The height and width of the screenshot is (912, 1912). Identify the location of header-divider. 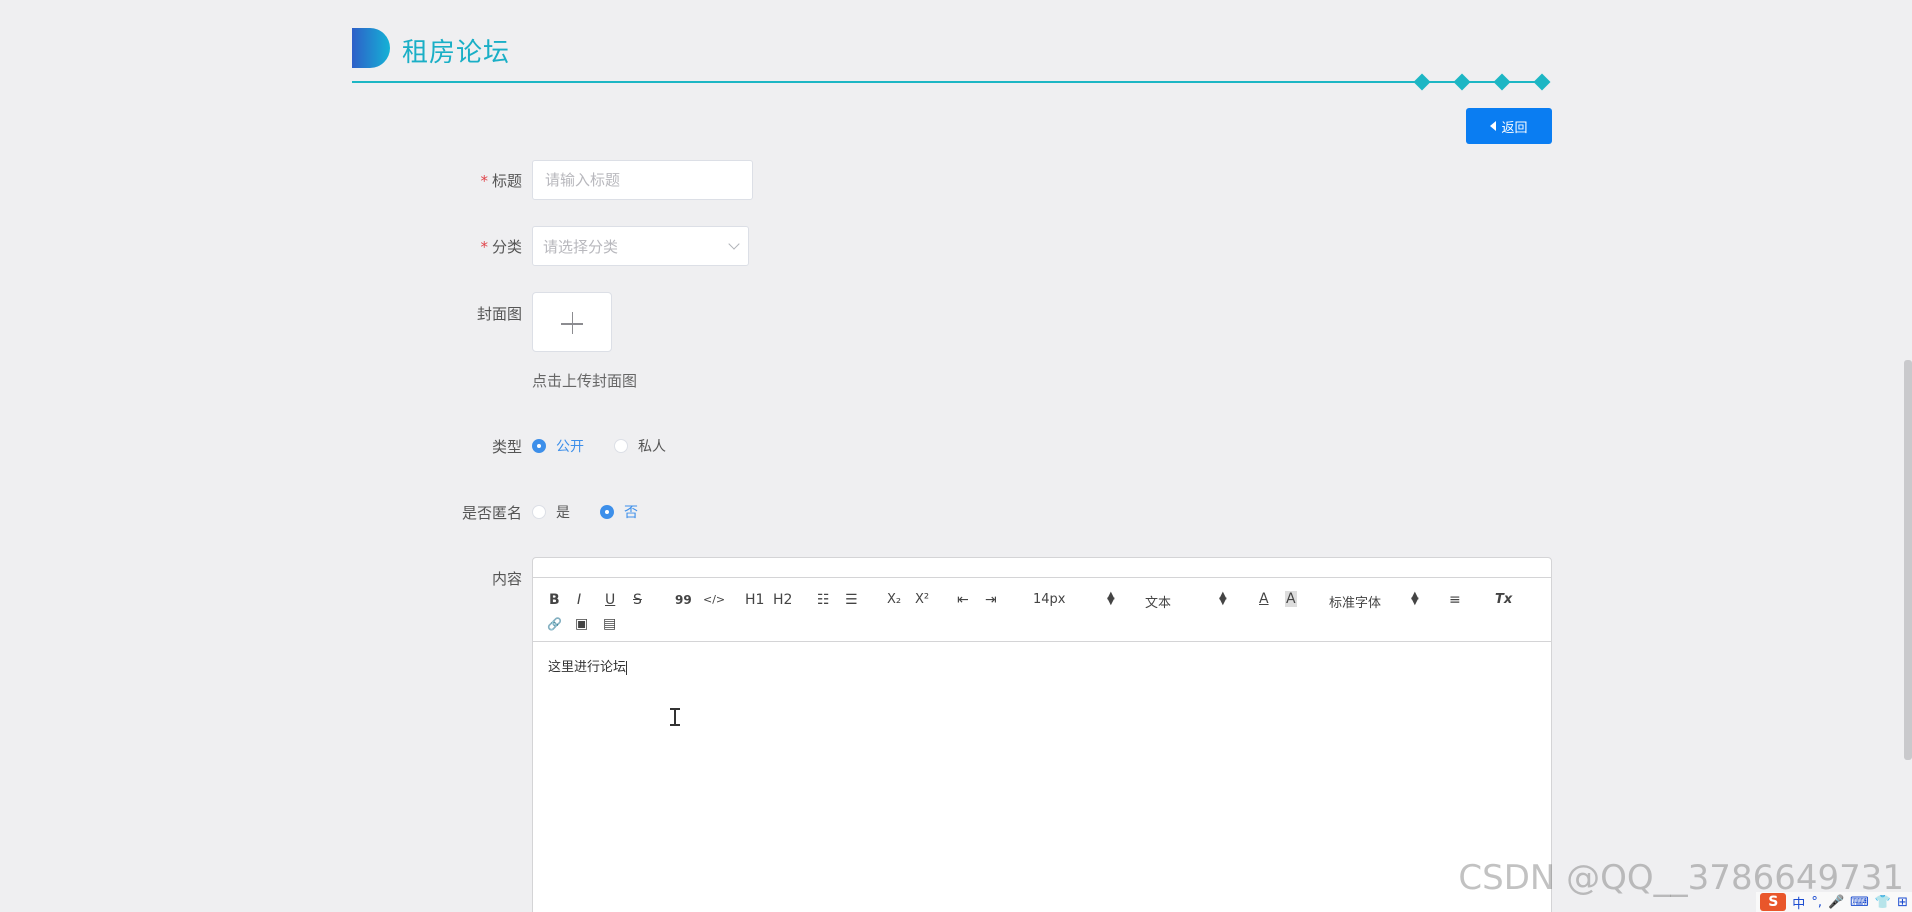
(947, 82).